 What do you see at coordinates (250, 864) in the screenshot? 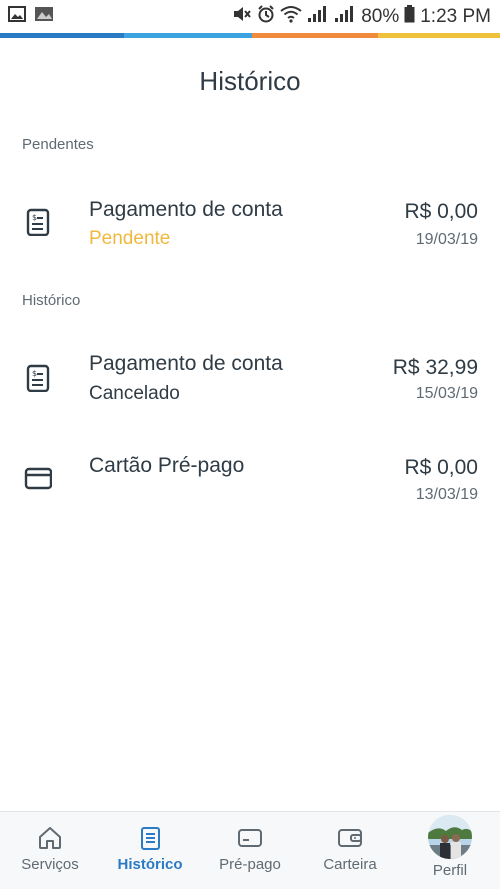
I see `nav-label: Pré-pago` at bounding box center [250, 864].